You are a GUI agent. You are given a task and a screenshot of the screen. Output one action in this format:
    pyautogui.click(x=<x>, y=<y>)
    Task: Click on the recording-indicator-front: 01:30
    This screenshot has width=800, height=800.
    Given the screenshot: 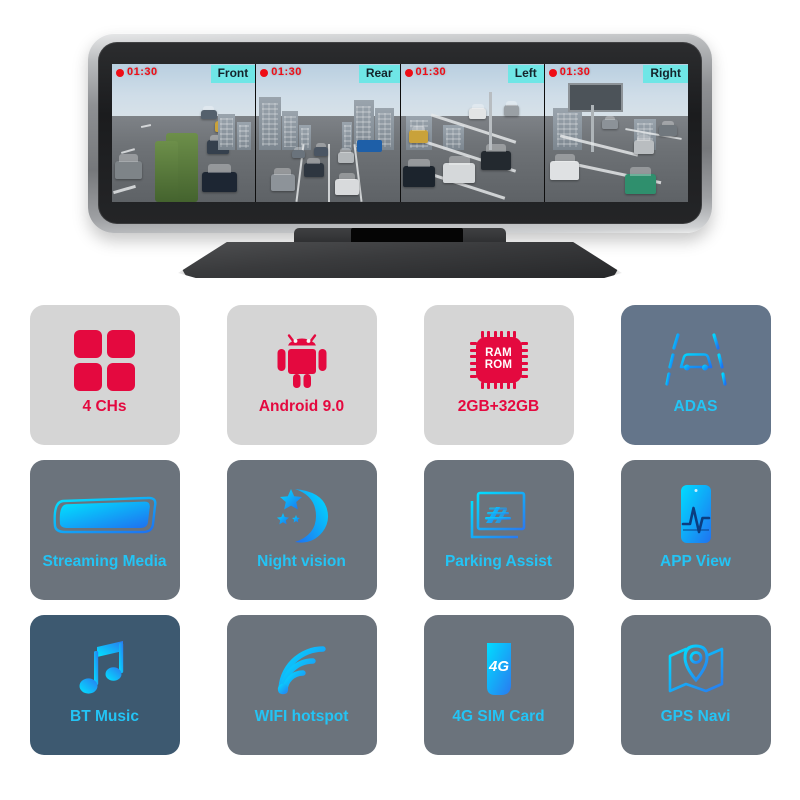 What is the action you would take?
    pyautogui.click(x=137, y=72)
    